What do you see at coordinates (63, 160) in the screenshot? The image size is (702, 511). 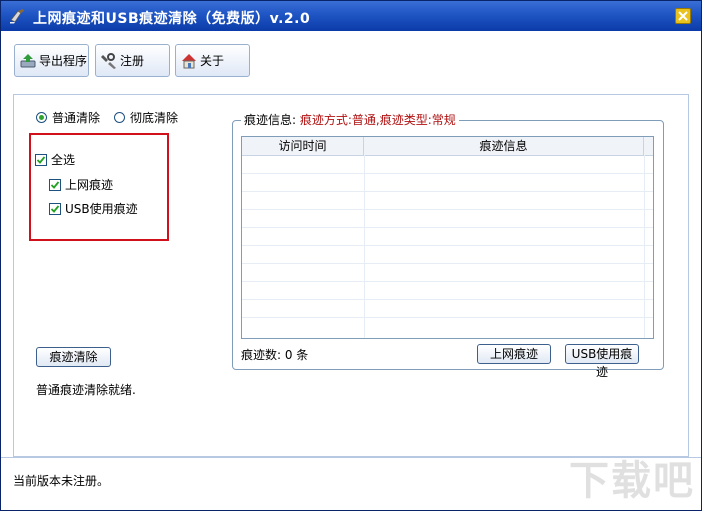 I see `select-all-label: 全选` at bounding box center [63, 160].